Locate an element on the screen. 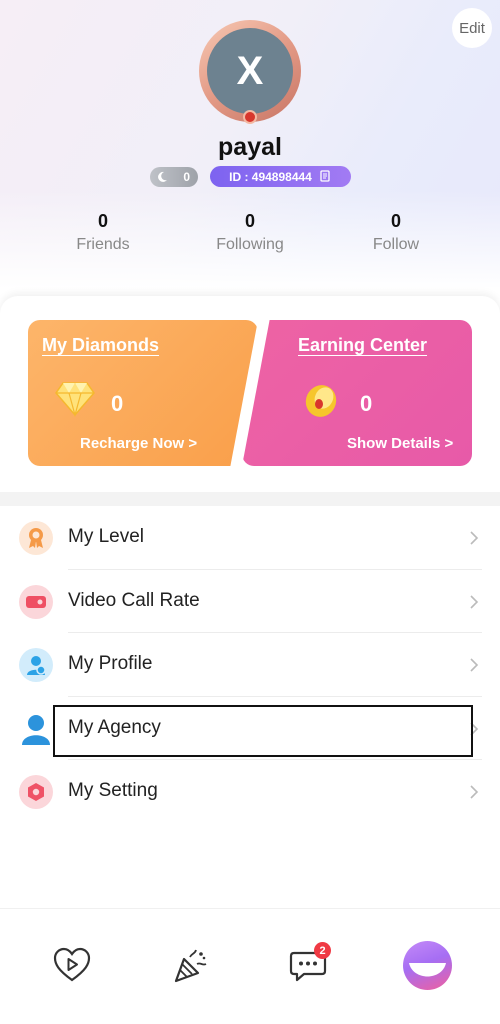  me-smile-icon is located at coordinates (427, 970).